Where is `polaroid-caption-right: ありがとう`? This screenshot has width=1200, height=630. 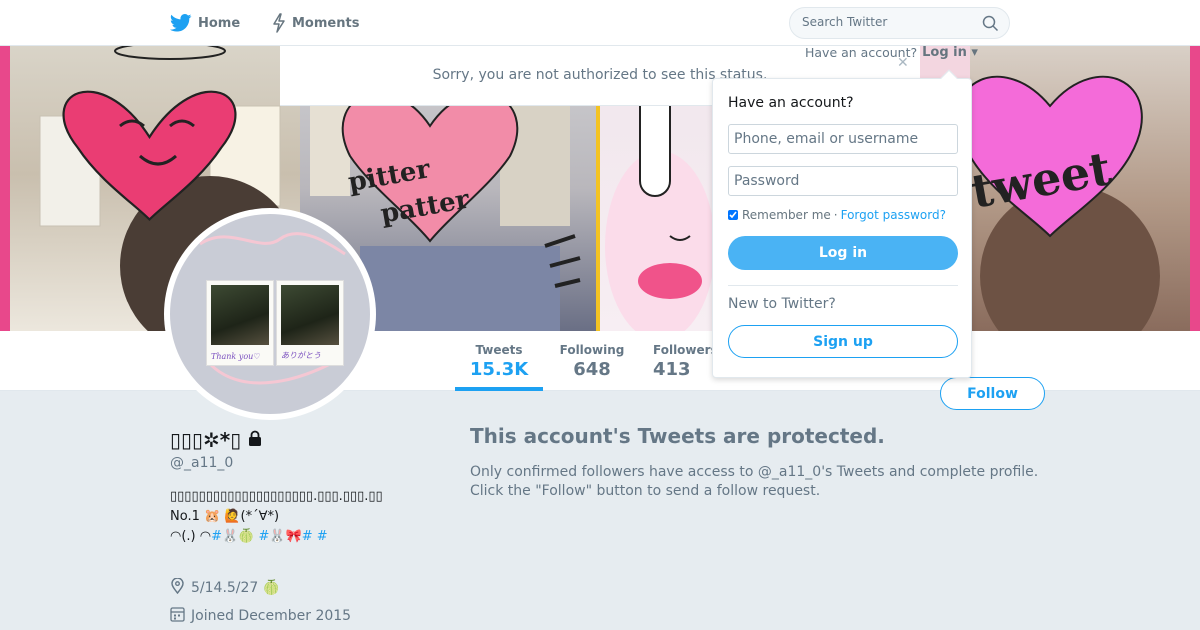
polaroid-caption-right: ありがとう is located at coordinates (301, 355).